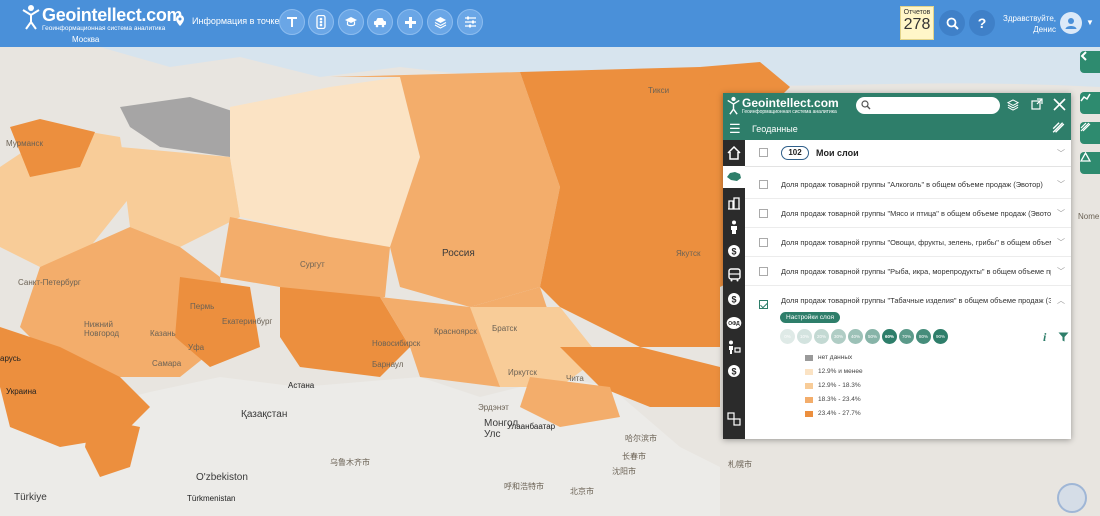 Image resolution: width=1100 pixels, height=516 pixels. Describe the element at coordinates (866, 105) in the screenshot. I see `panel-search-icon` at that location.